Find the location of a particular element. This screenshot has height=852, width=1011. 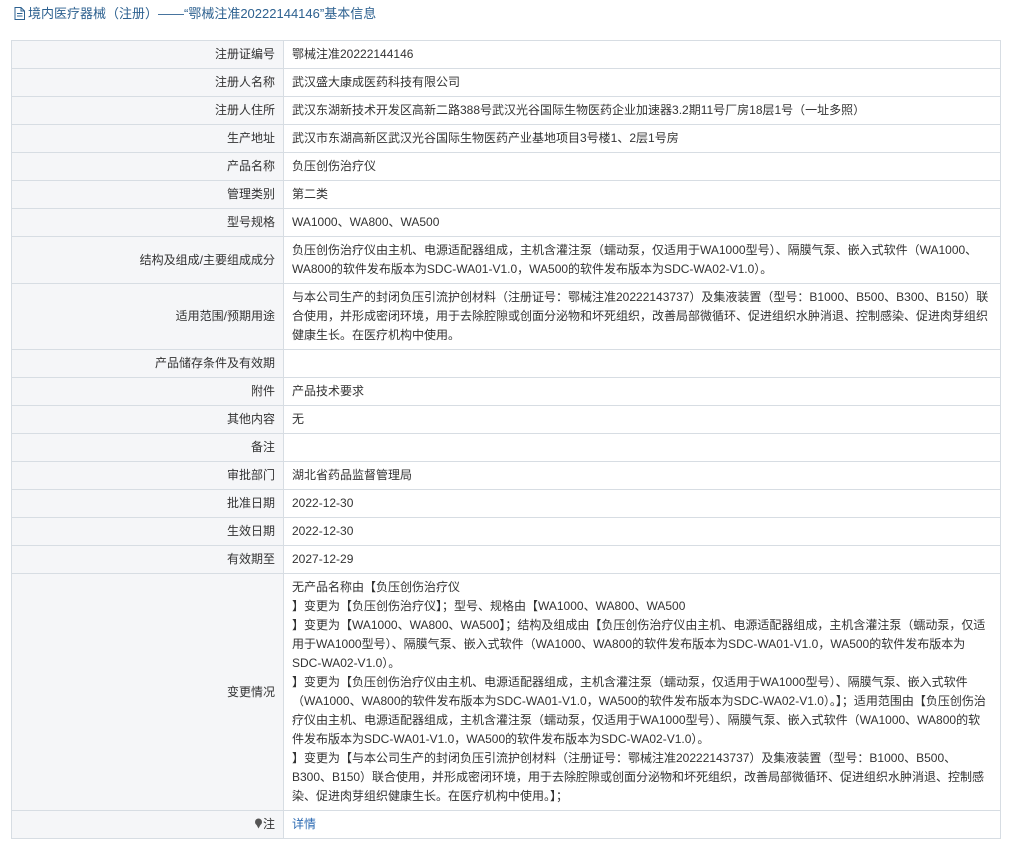

table-row: 管理类别 第二类 is located at coordinates (506, 194).